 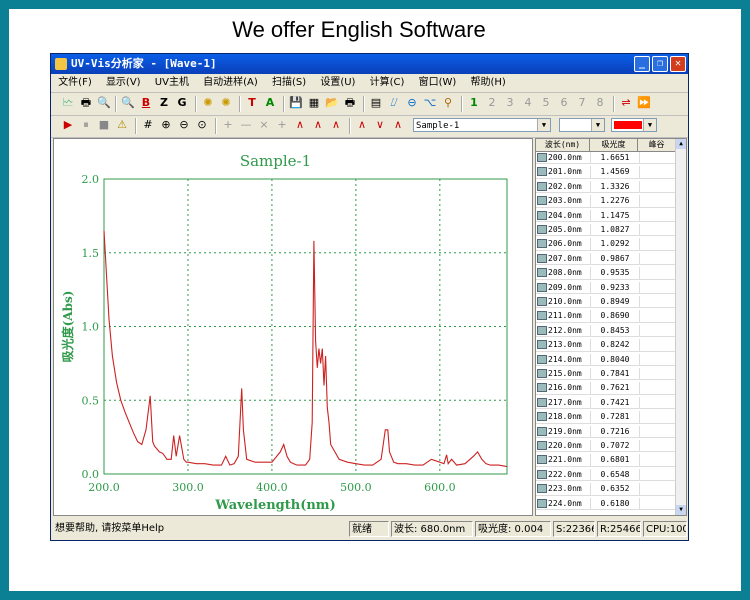 What do you see at coordinates (606, 201) in the screenshot?
I see `table-row: 203.0nm 1.2276` at bounding box center [606, 201].